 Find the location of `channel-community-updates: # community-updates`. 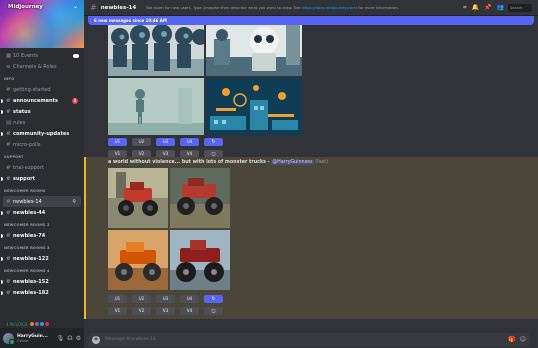

channel-community-updates: # community-updates is located at coordinates (42, 133).